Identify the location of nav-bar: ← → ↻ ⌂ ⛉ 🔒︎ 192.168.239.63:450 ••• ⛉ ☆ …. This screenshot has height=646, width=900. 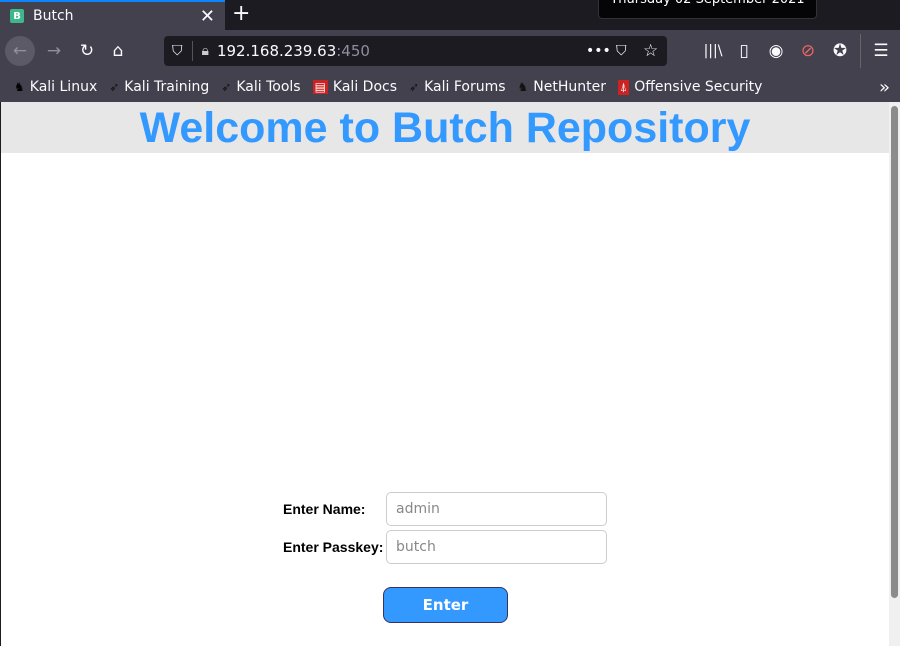
(450, 51).